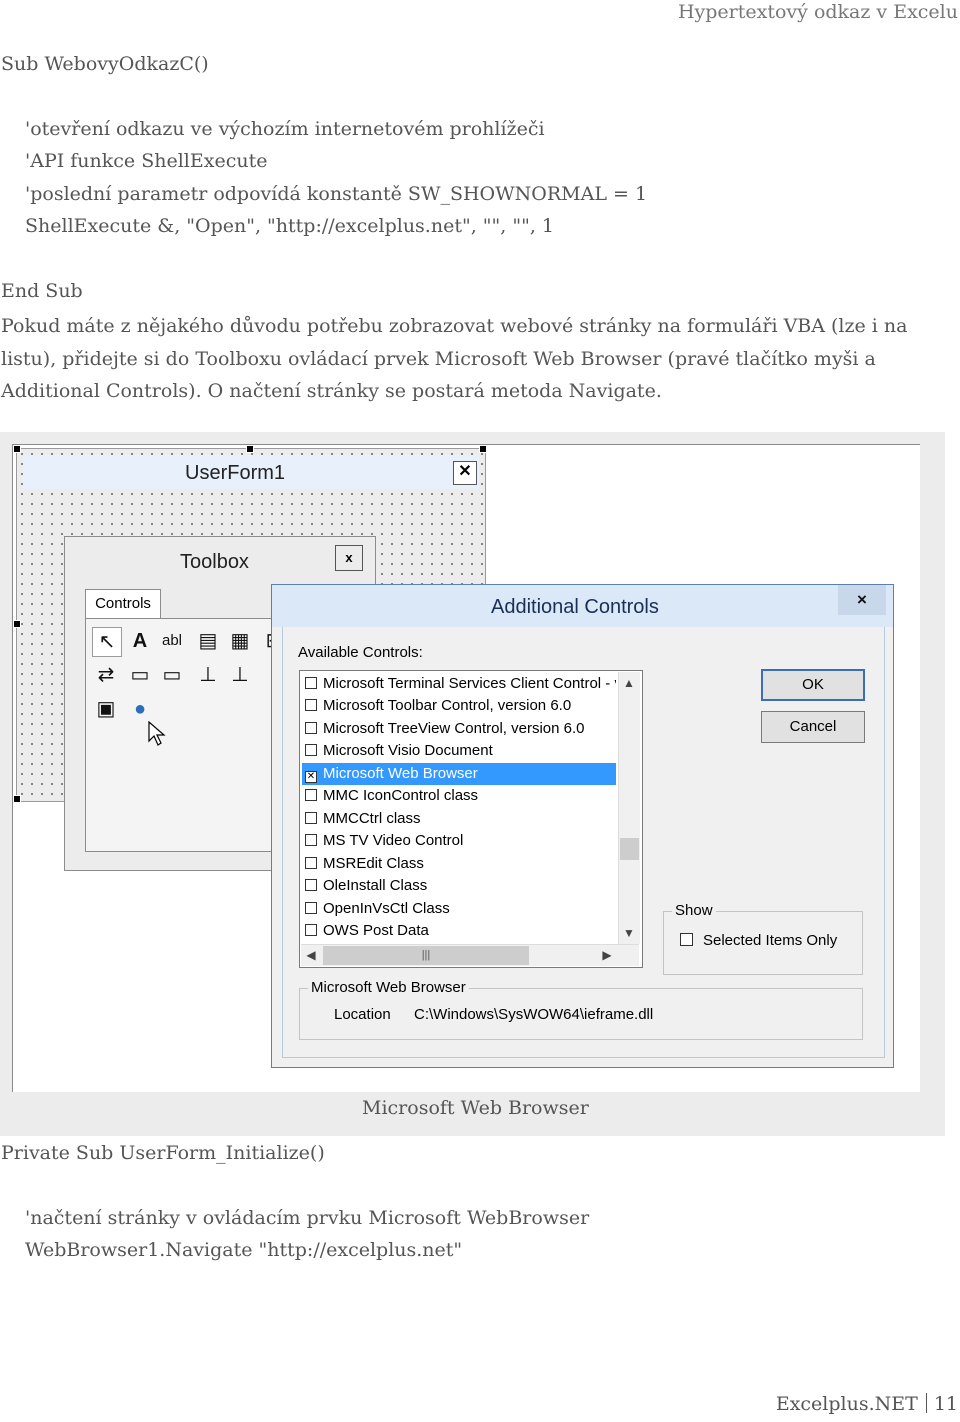  Describe the element at coordinates (459, 796) in the screenshot. I see `list-item: MMC IconControl class` at that location.